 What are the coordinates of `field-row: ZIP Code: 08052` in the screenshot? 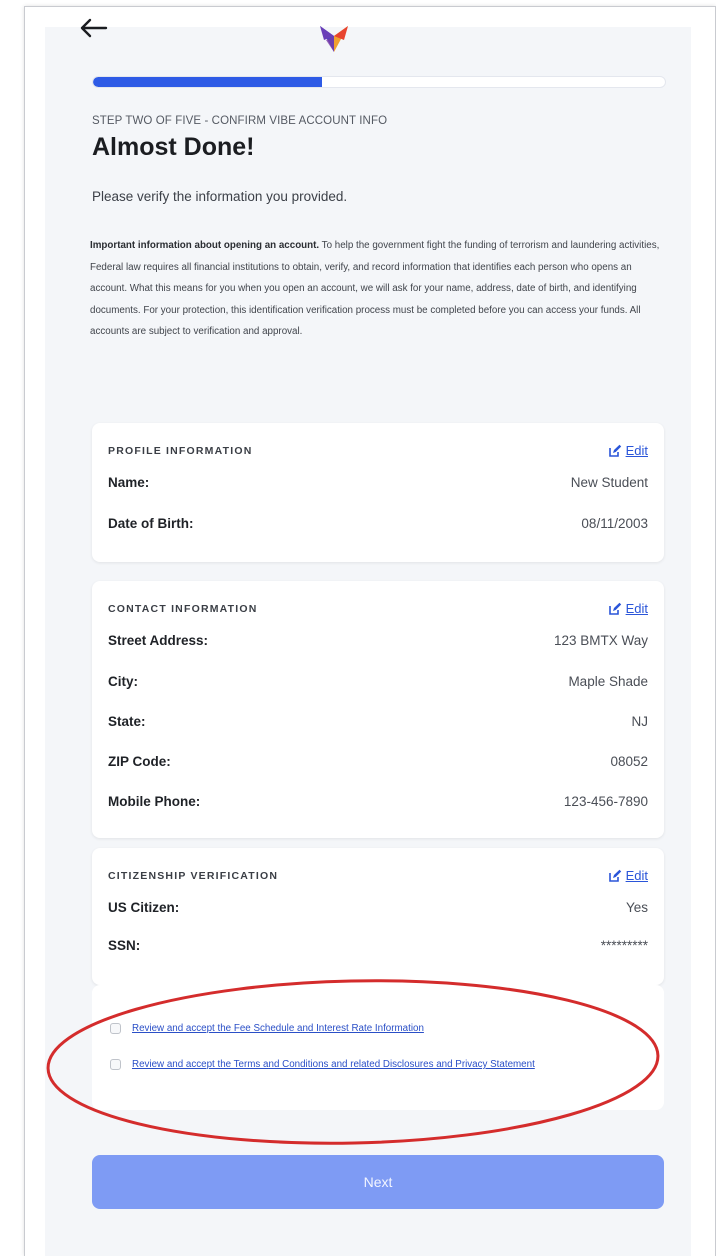 It's located at (378, 764).